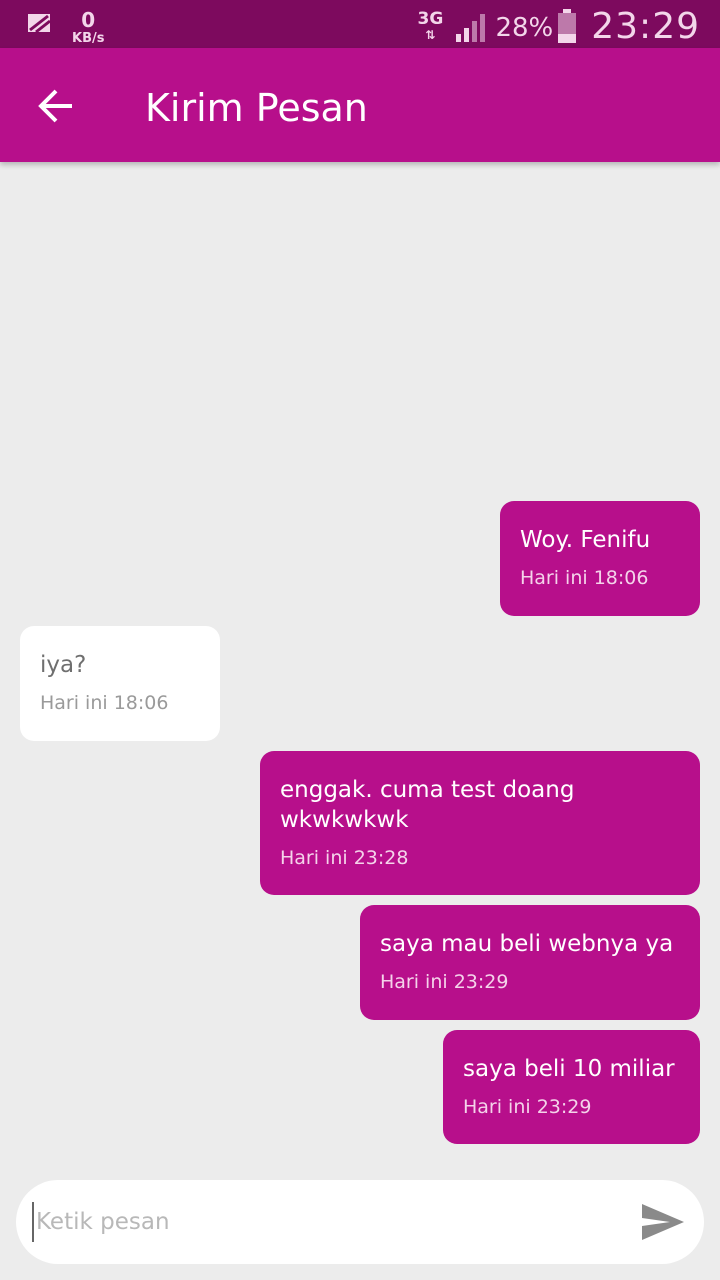  Describe the element at coordinates (600, 558) in the screenshot. I see `message-bubble-outgoing: Woy. Fenifu Hari ini 18:06` at that location.